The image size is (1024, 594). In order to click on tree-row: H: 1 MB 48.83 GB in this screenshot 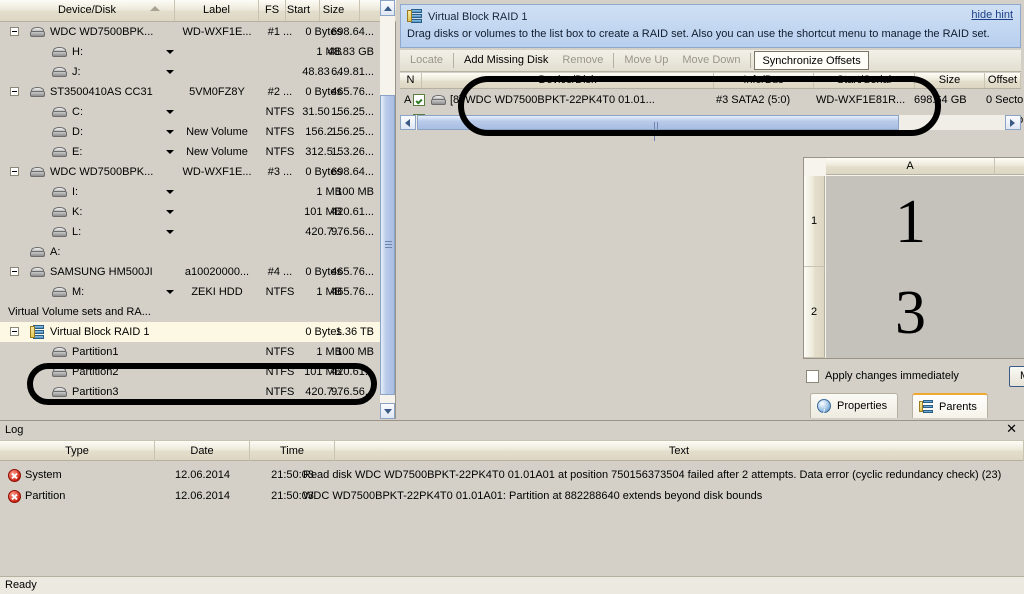, I will do `click(190, 52)`.